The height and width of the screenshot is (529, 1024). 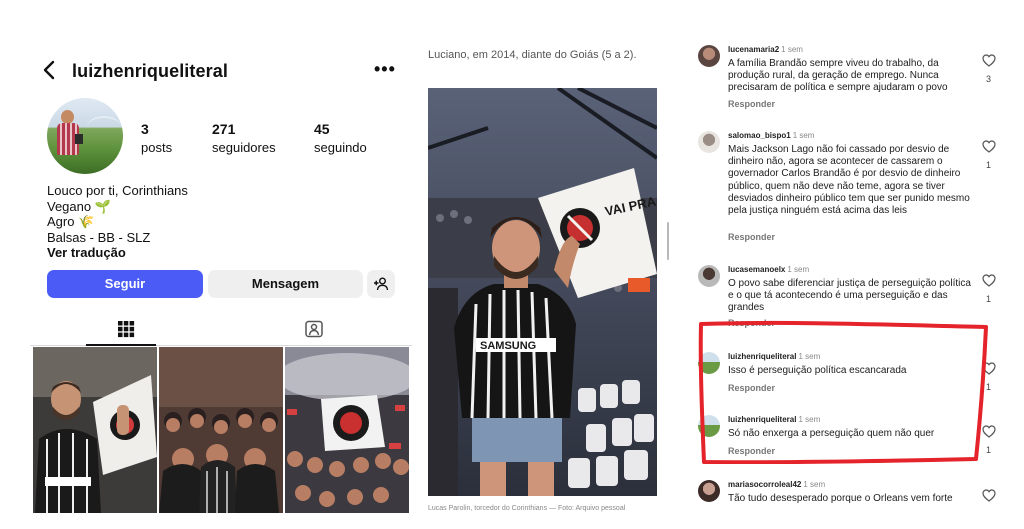 I want to click on shirt-sponsor-text: SAMSUNG, so click(x=508, y=346).